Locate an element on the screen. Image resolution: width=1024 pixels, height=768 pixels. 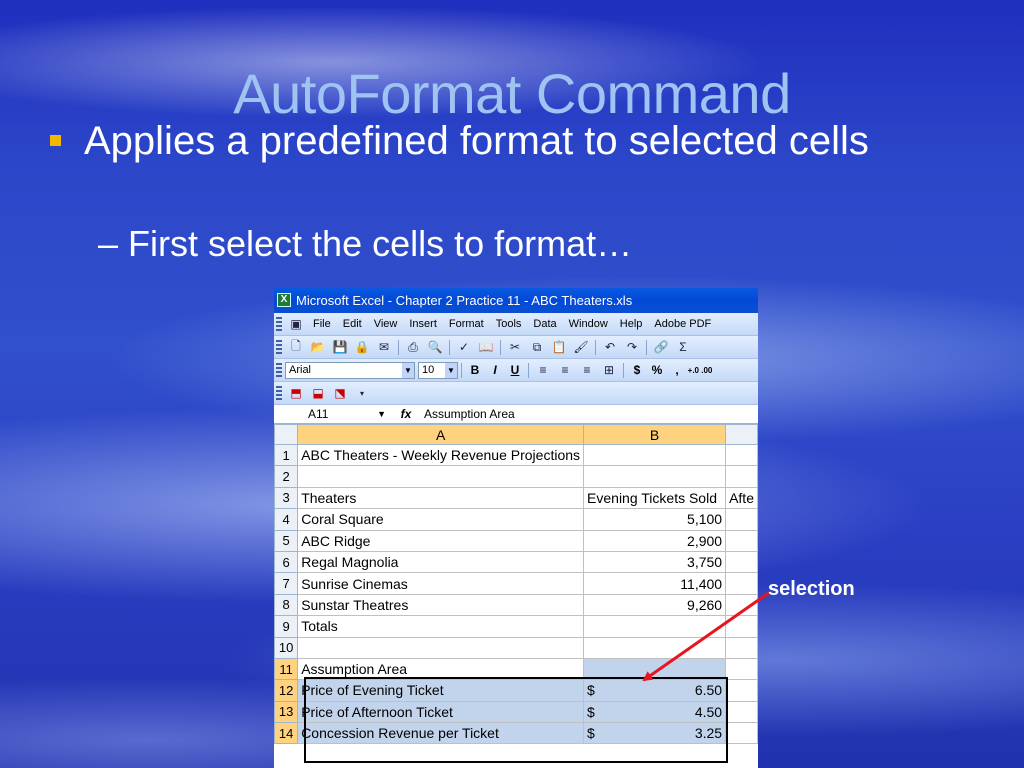
undo-icon: ↶ is located at coordinates (610, 347).